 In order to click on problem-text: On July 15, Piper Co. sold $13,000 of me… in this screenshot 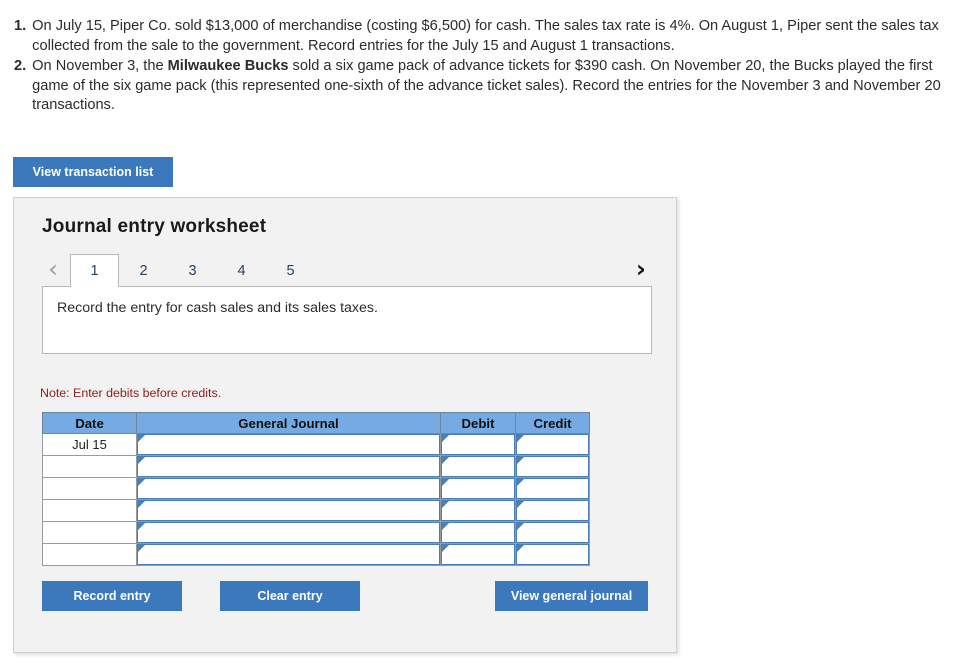, I will do `click(487, 36)`.